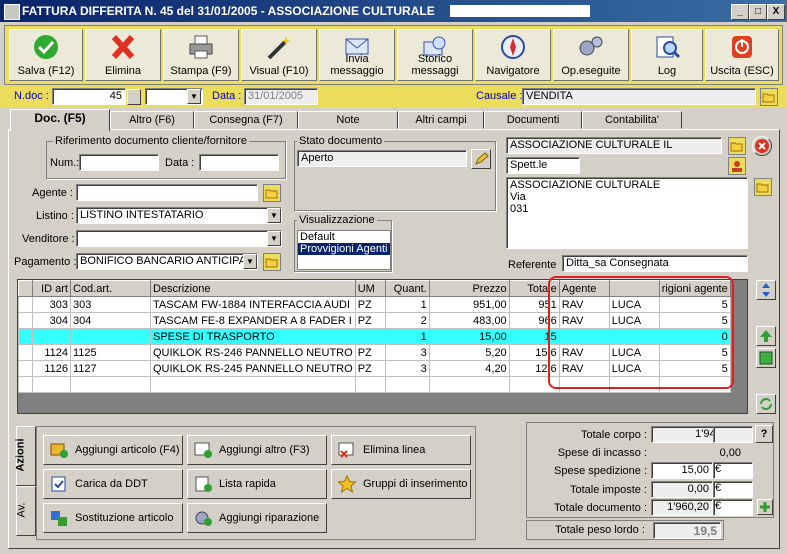 Image resolution: width=787 pixels, height=554 pixels. Describe the element at coordinates (25, 511) in the screenshot. I see `tab-av: Av.` at that location.